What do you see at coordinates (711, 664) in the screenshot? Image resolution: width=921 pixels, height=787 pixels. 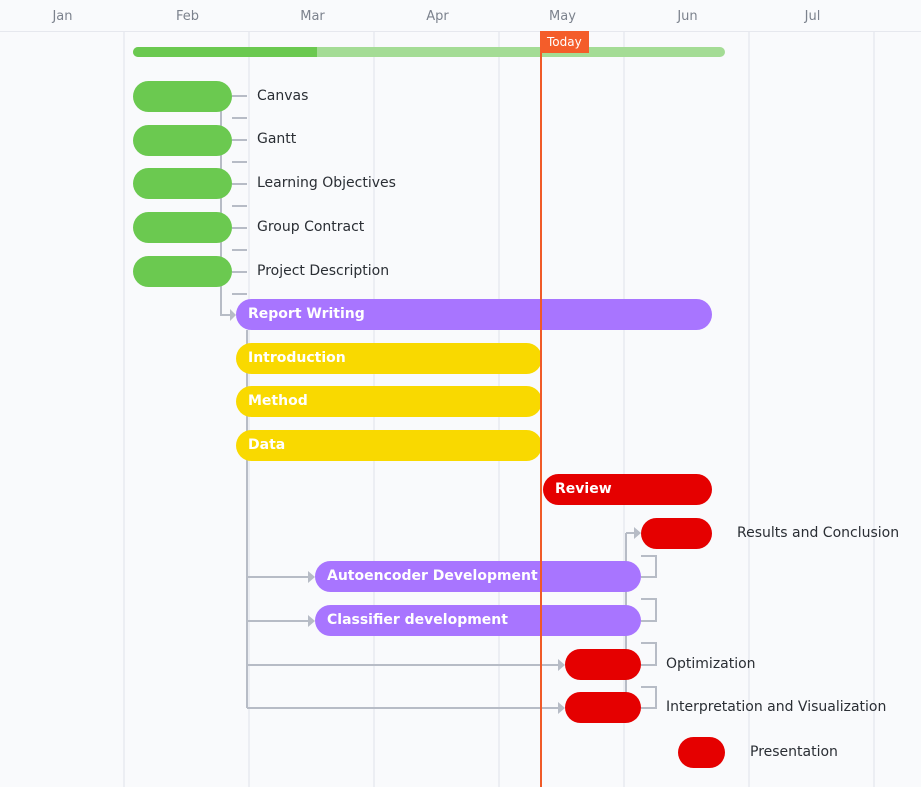 I see `task-label-optimization: Optimization` at bounding box center [711, 664].